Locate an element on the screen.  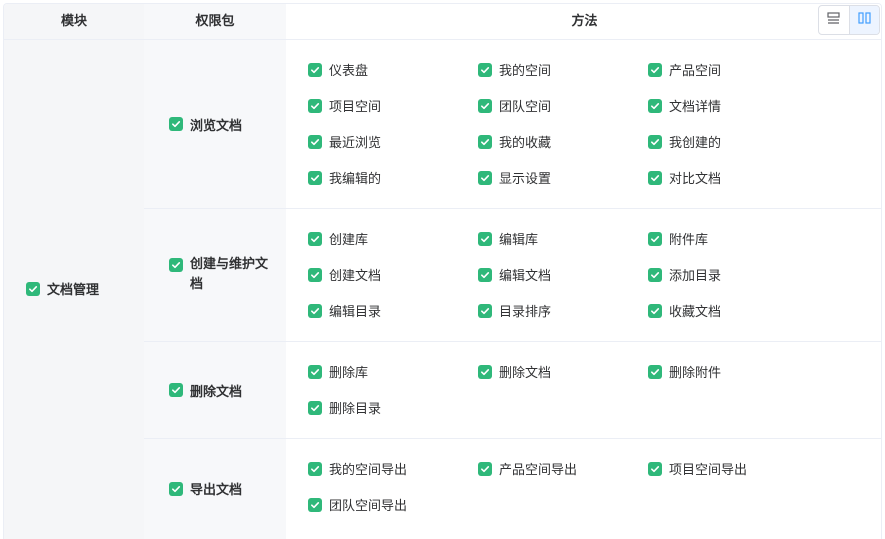
method-checkbox: 我编辑的 is located at coordinates (344, 177).